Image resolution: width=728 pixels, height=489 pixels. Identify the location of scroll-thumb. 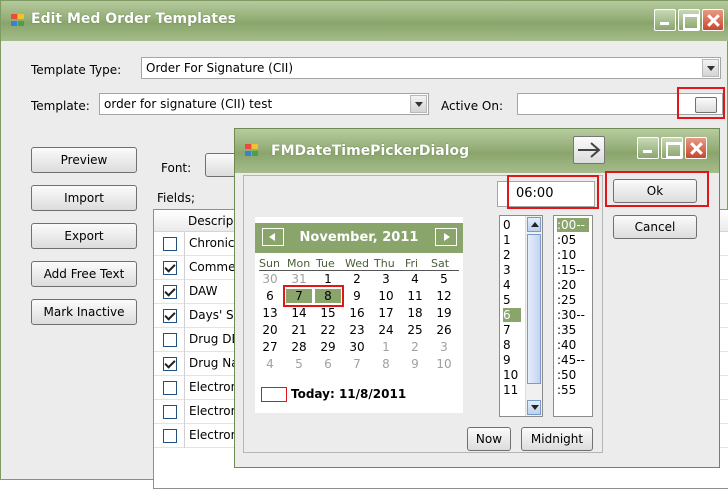
(534, 309).